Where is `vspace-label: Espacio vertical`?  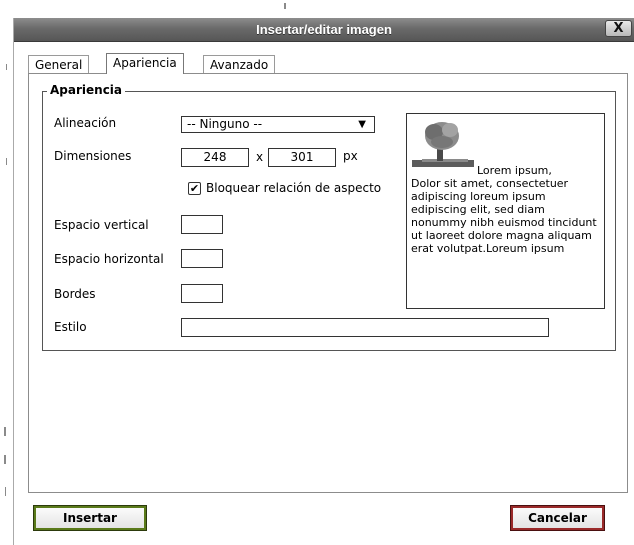 vspace-label: Espacio vertical is located at coordinates (101, 225).